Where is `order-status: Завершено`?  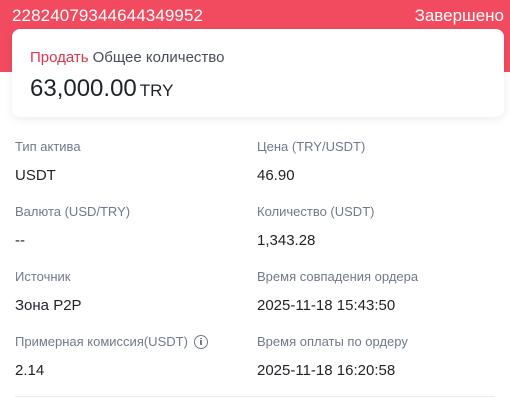
order-status: Завершено is located at coordinates (459, 15).